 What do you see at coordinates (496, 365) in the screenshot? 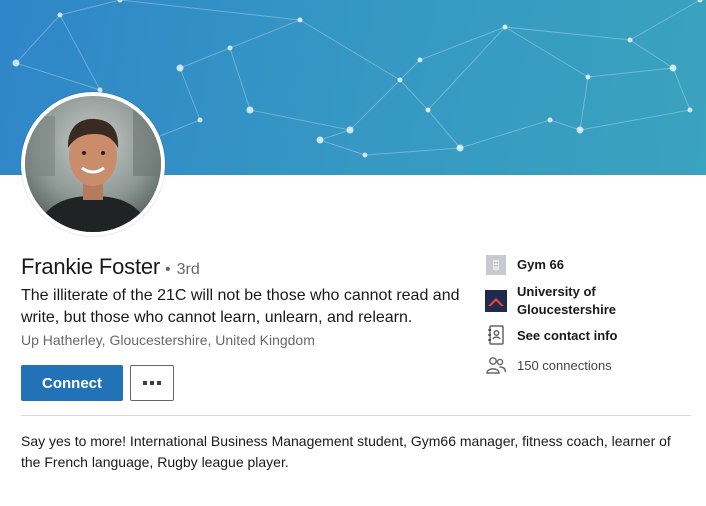
I see `people-icon` at bounding box center [496, 365].